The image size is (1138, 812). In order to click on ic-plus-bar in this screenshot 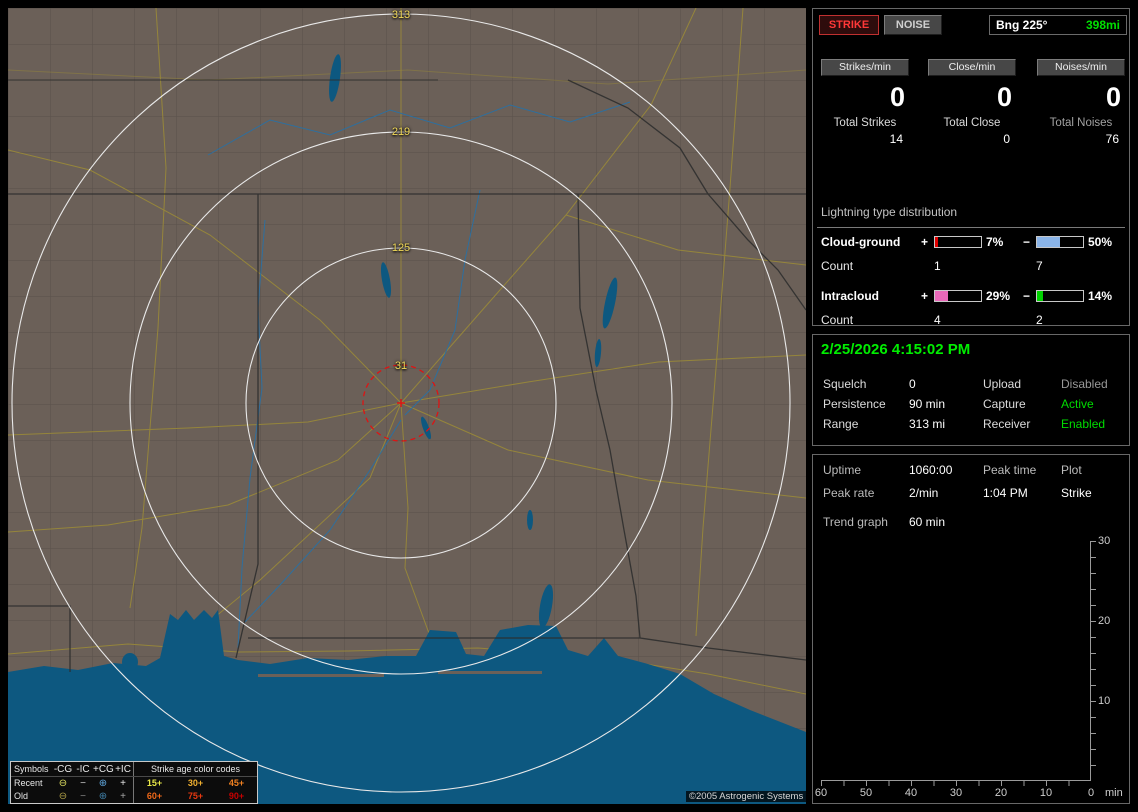, I will do `click(958, 296)`.